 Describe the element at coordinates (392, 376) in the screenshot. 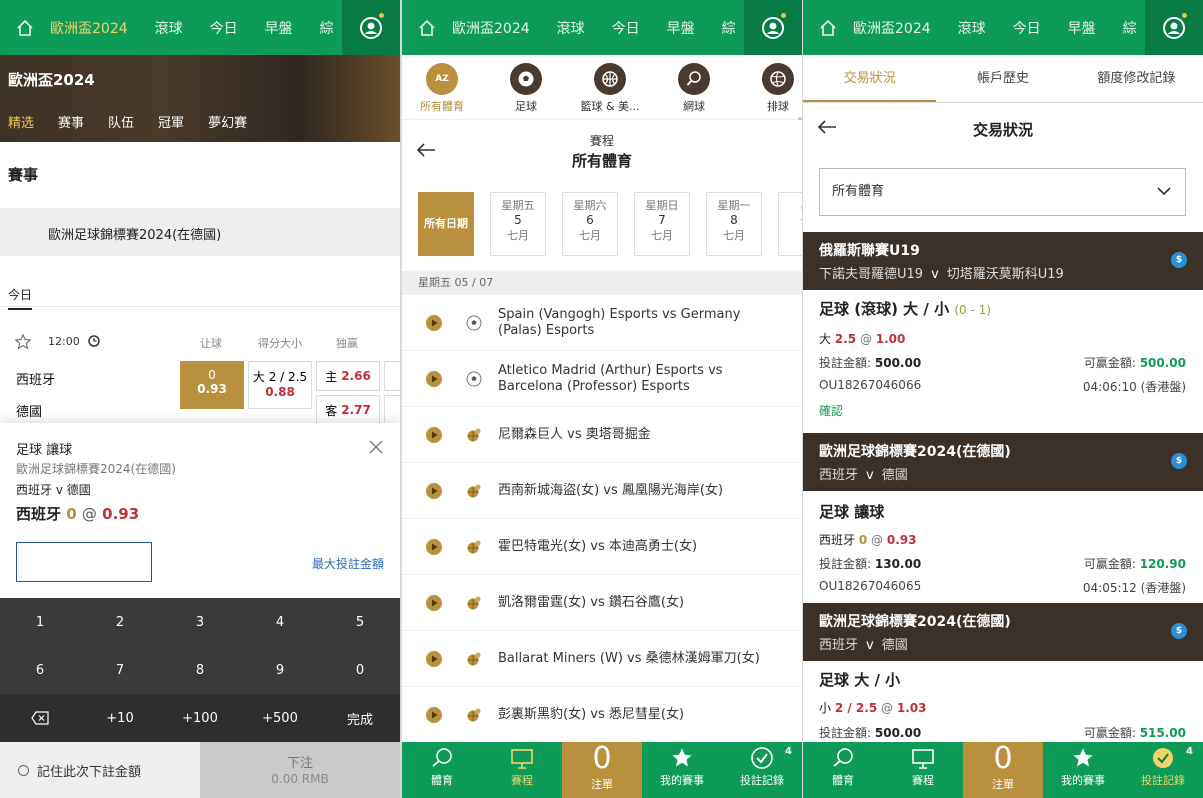

I see `odds-more` at that location.